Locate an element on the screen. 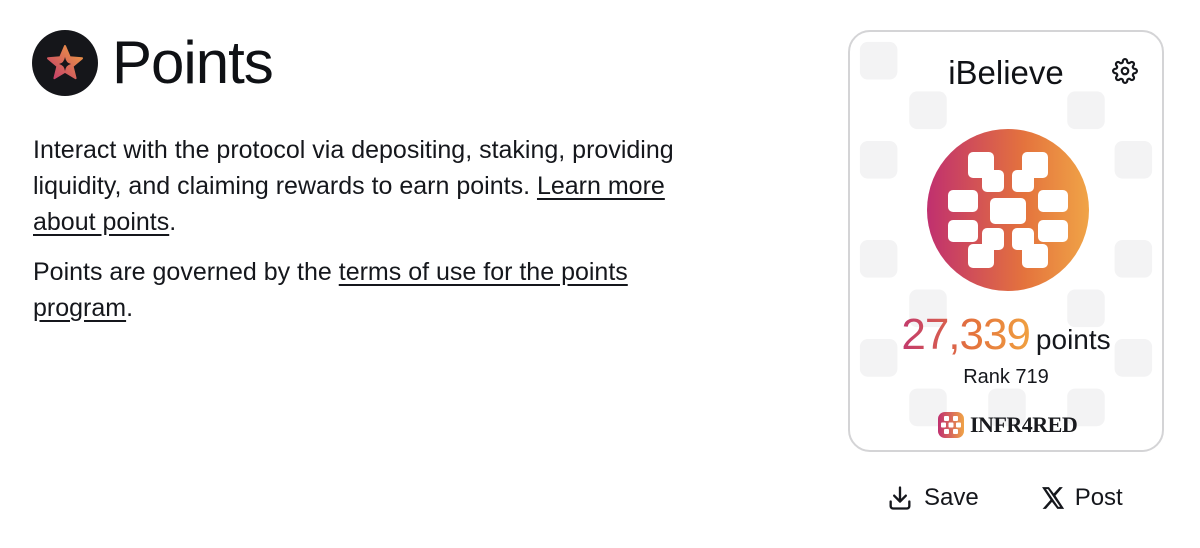  description-text-2: Points are governed by the is located at coordinates (186, 272).